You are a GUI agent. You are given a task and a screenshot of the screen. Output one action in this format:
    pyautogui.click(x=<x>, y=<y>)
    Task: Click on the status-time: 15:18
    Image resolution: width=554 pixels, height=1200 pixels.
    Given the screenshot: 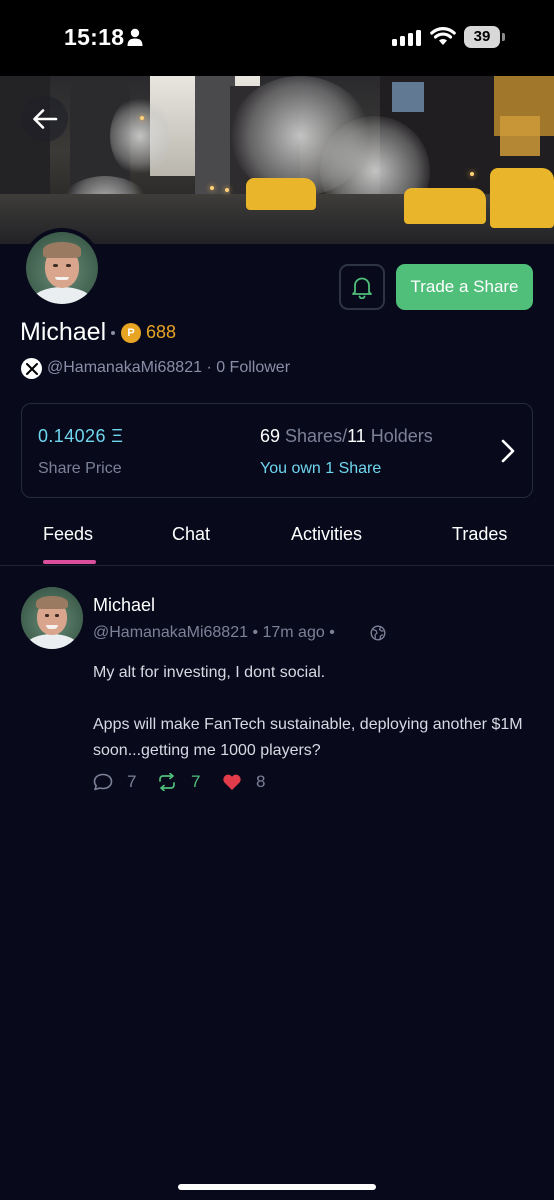 What is the action you would take?
    pyautogui.click(x=94, y=37)
    